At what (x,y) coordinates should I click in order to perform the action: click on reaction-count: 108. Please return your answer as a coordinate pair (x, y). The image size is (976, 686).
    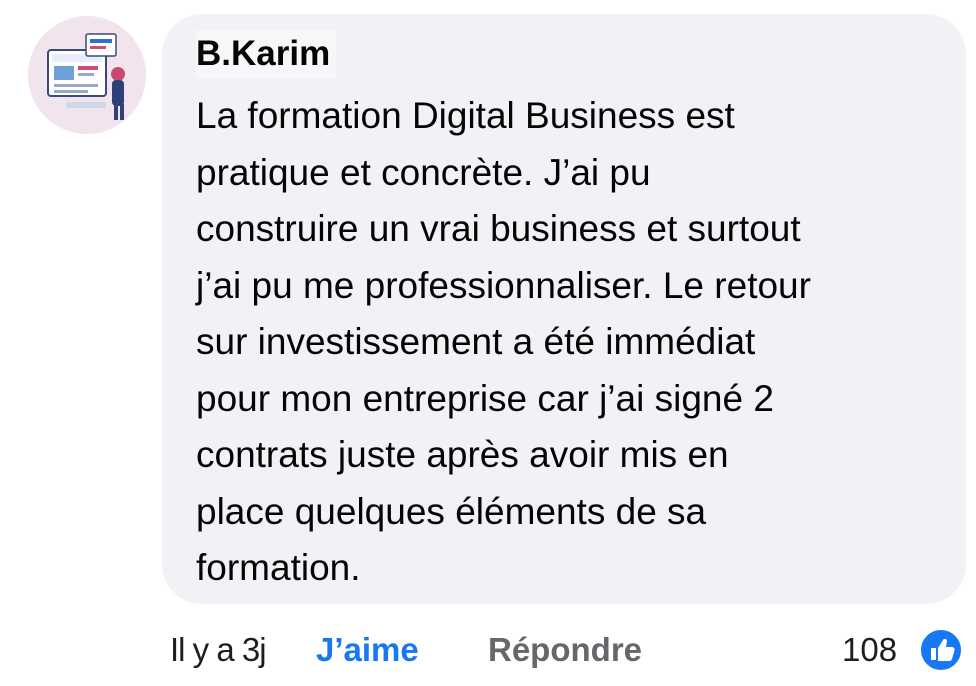
    Looking at the image, I should click on (869, 650).